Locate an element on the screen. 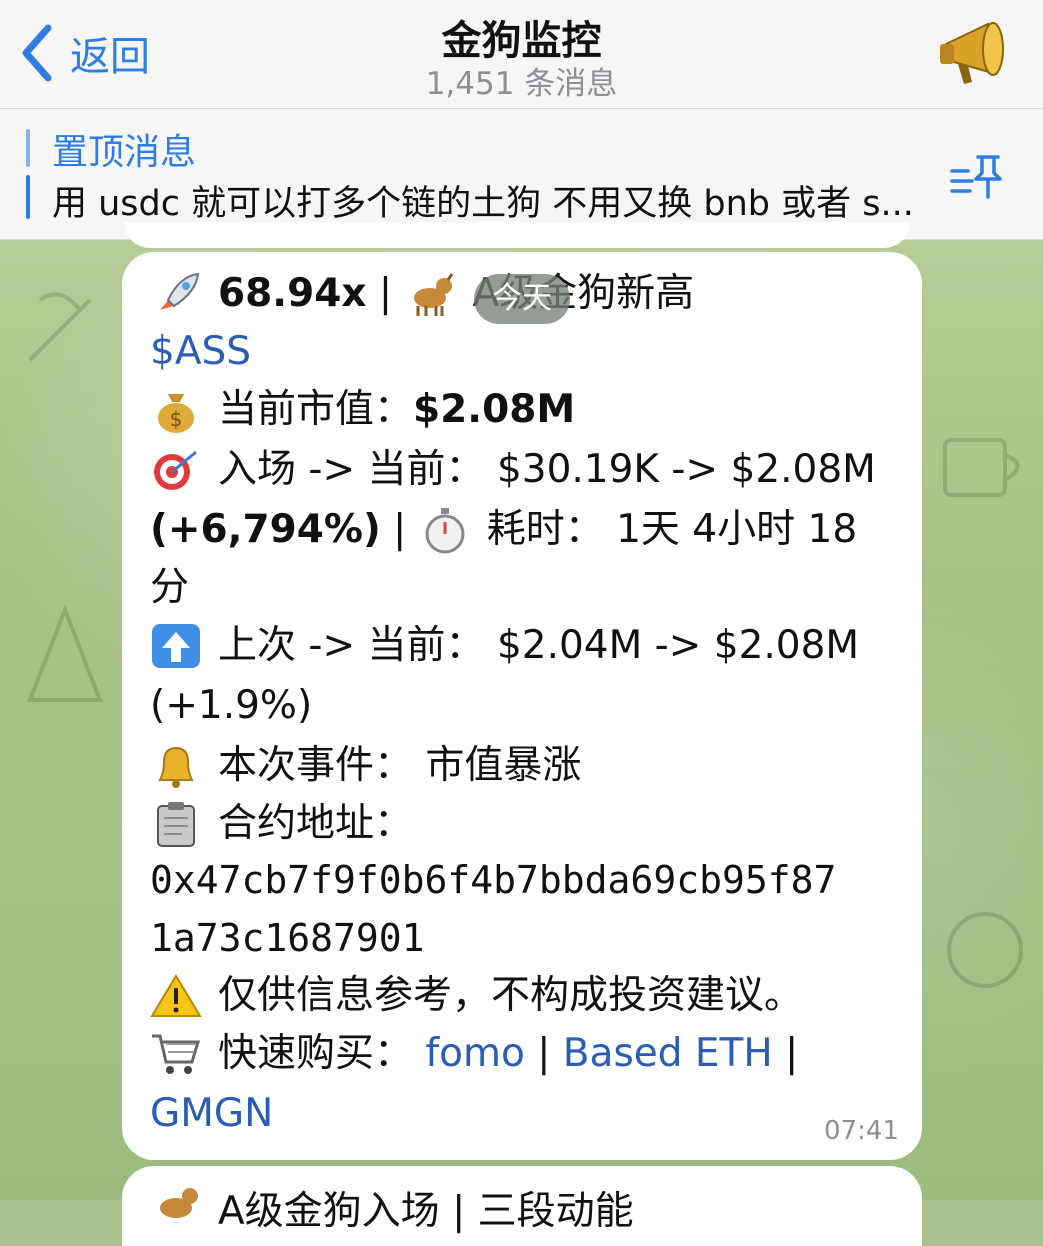 This screenshot has height=1246, width=1043. pinned-indicator is located at coordinates (28, 148).